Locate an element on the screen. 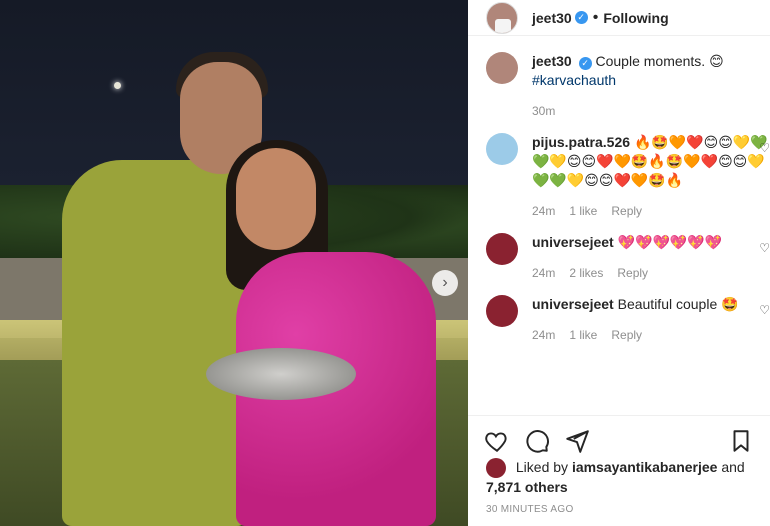 The height and width of the screenshot is (526, 770). puja-thali is located at coordinates (281, 374).